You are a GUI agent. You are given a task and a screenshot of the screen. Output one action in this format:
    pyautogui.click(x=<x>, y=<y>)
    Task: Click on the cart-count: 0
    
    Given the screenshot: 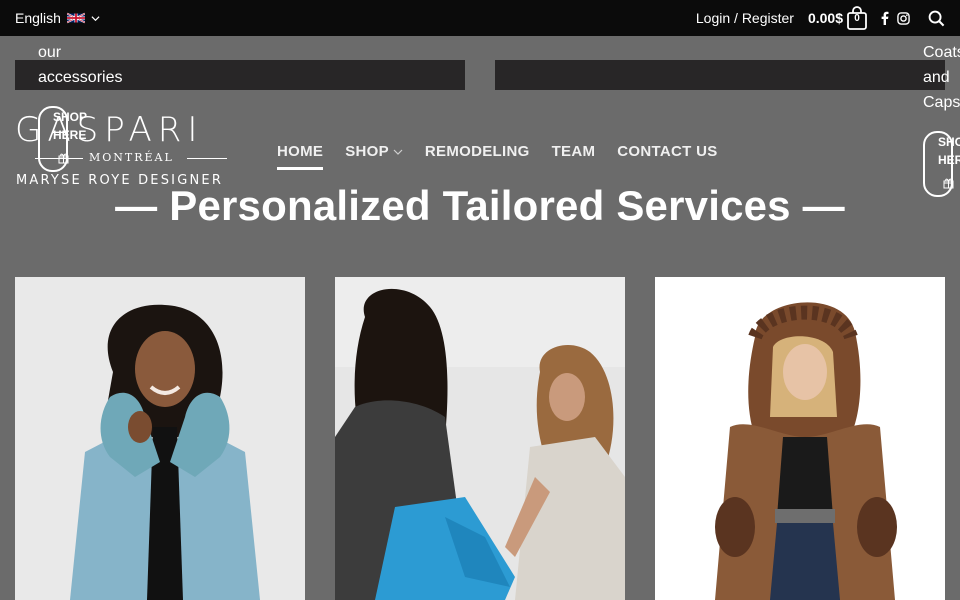 What is the action you would take?
    pyautogui.click(x=857, y=18)
    